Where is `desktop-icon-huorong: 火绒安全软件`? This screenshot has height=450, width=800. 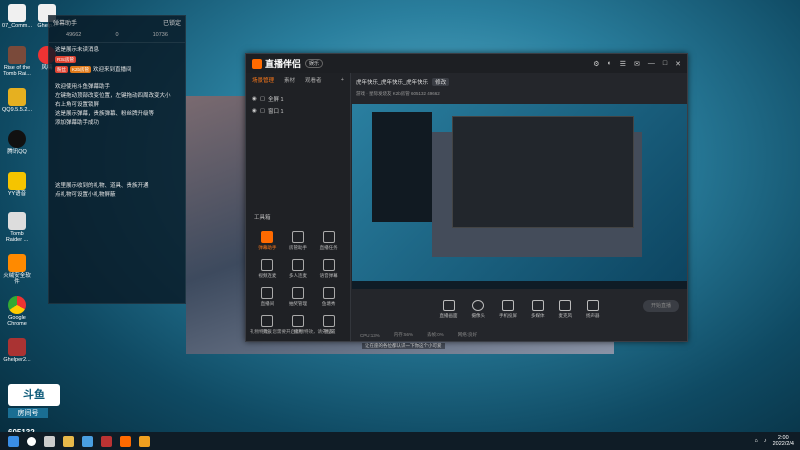
desktop-icon-huorong: 火绒安全软件 is located at coordinates (17, 269).